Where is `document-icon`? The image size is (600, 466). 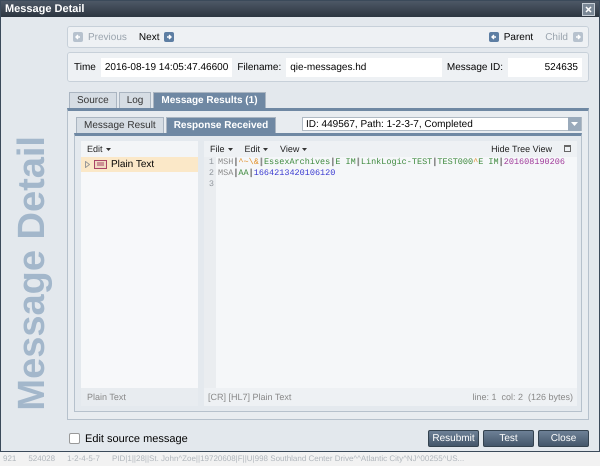
document-icon is located at coordinates (100, 164).